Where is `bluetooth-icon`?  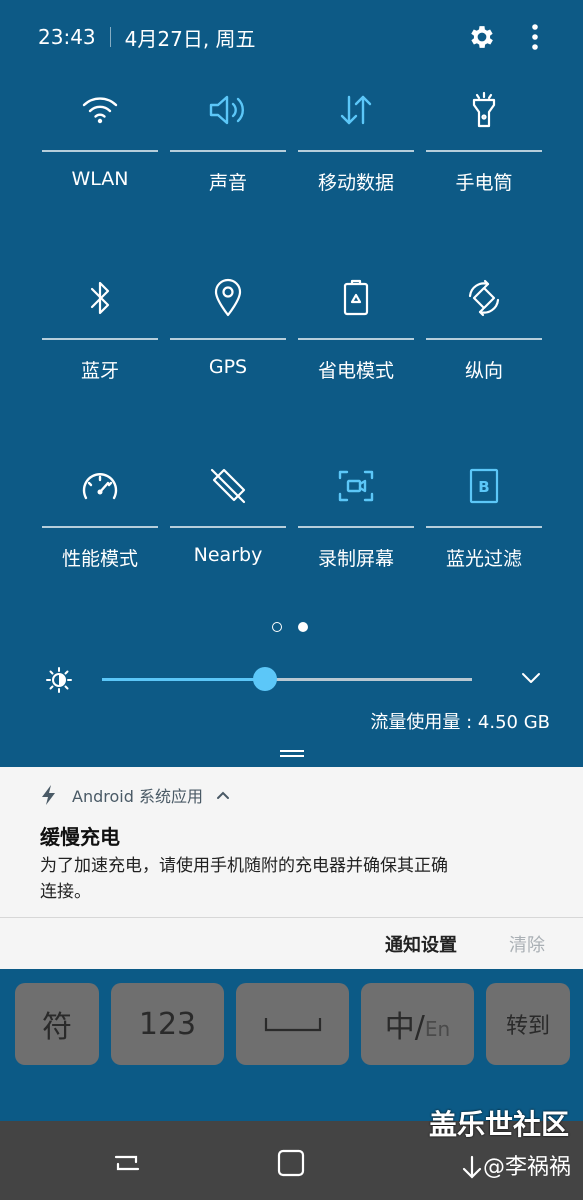
bluetooth-icon is located at coordinates (100, 298).